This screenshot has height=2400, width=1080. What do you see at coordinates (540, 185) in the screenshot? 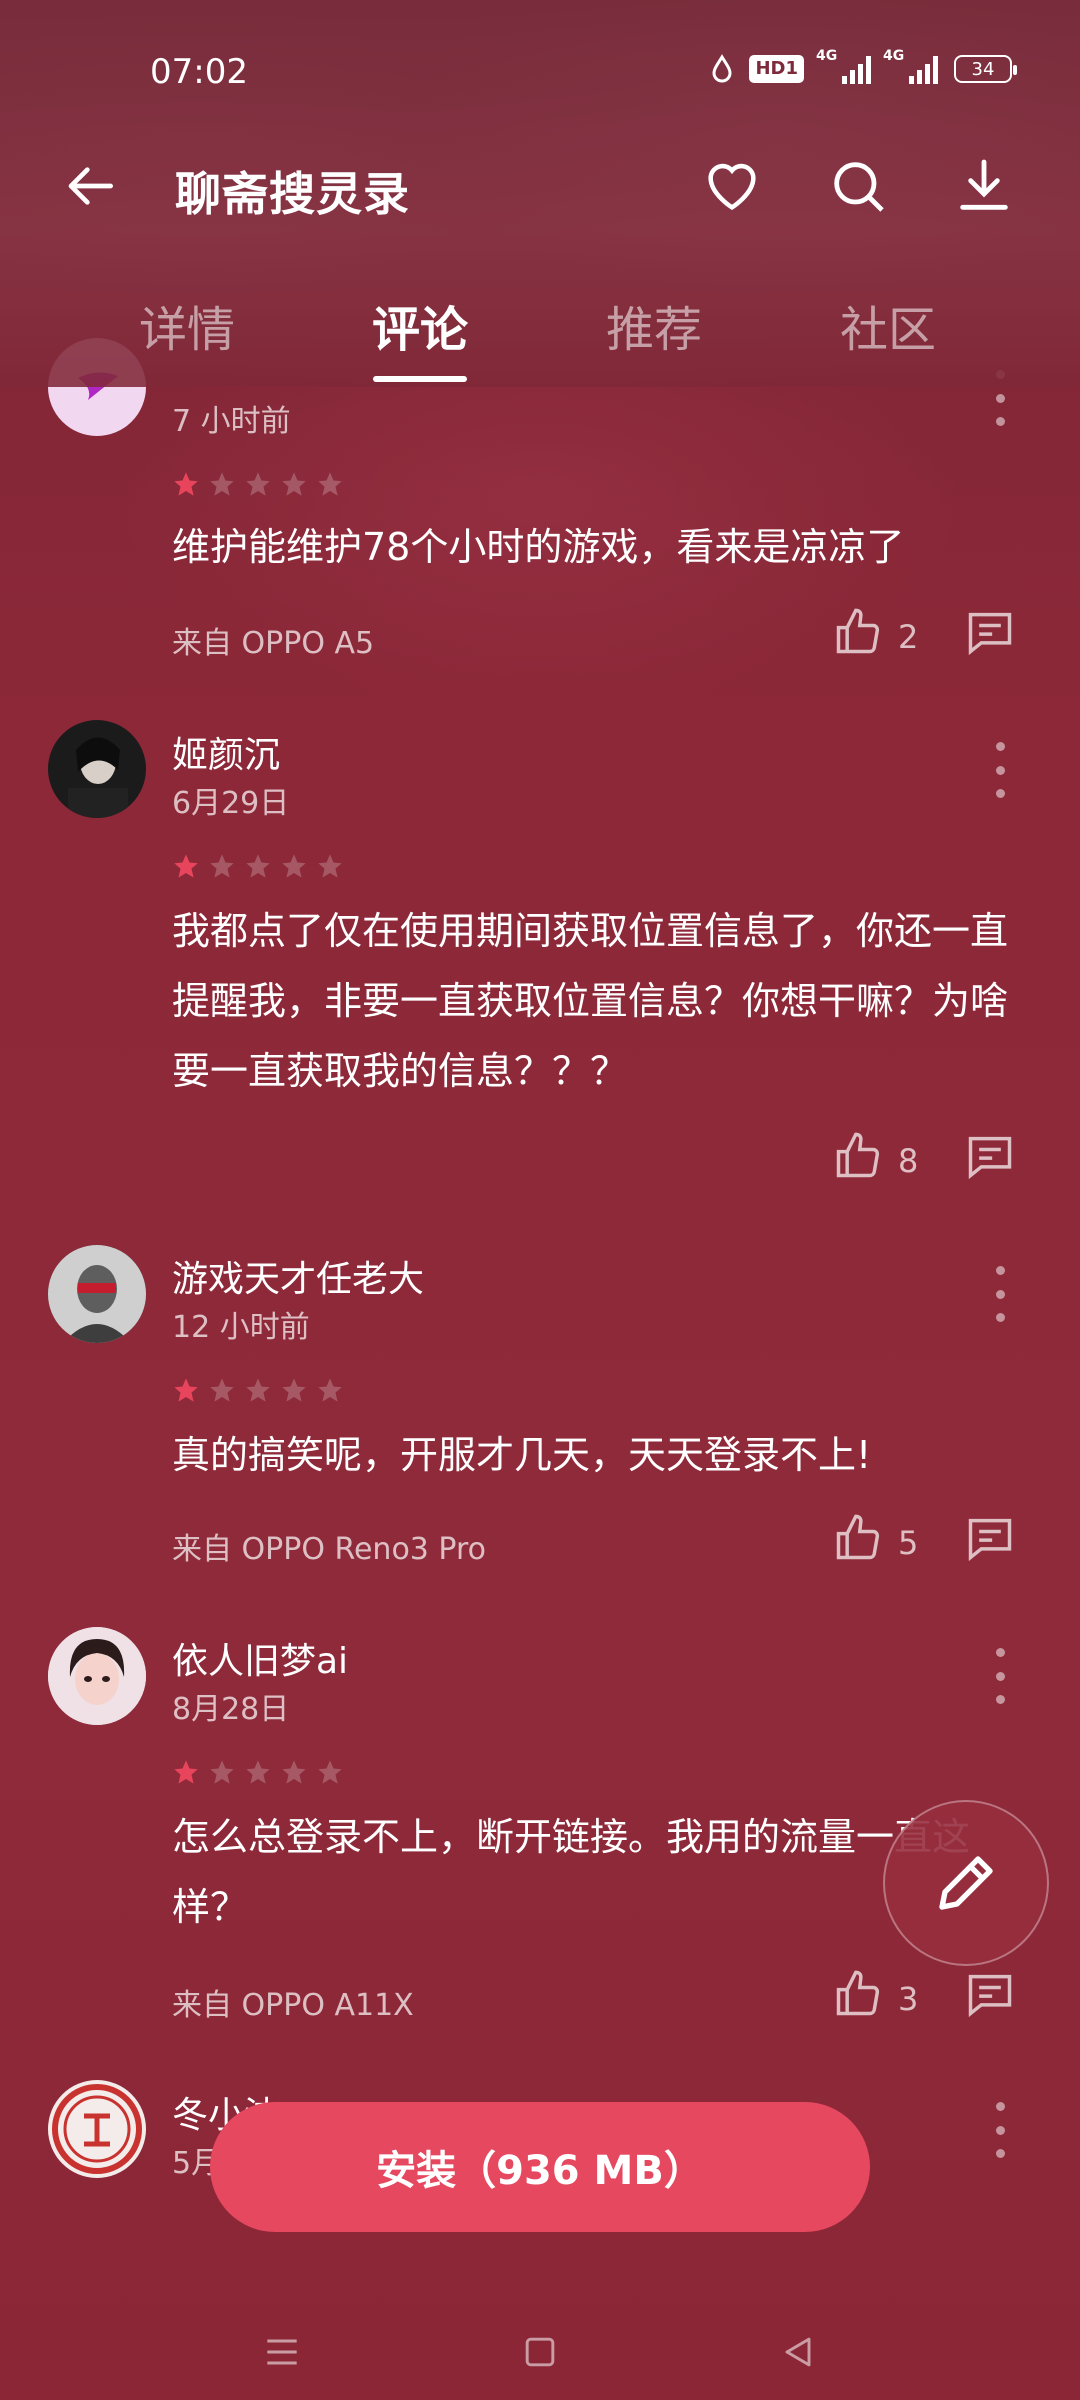
I see `toolbar: 聊斋搜灵录` at bounding box center [540, 185].